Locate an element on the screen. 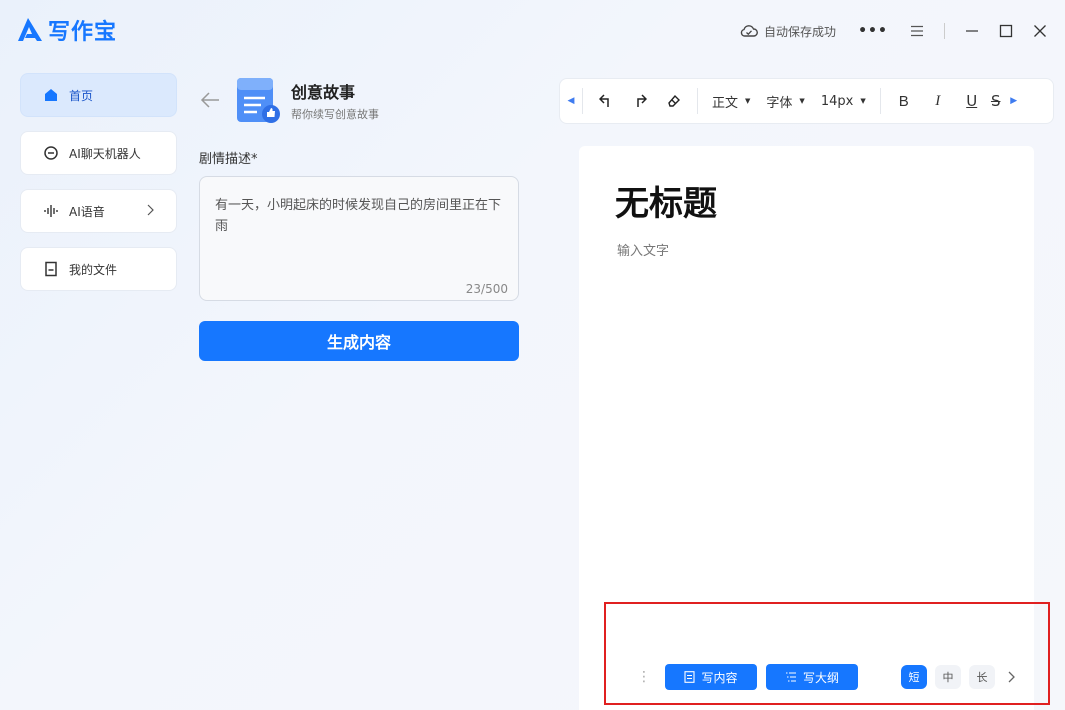  length-long-button: 长 is located at coordinates (982, 677).